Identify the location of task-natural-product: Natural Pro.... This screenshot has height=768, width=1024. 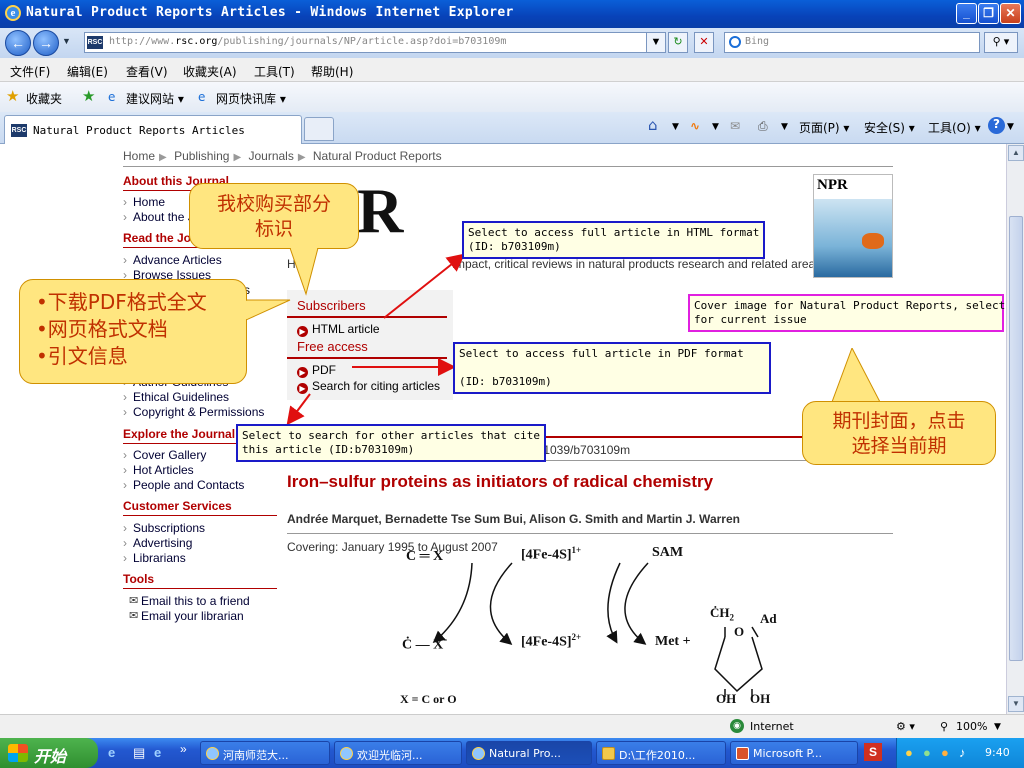
(529, 753).